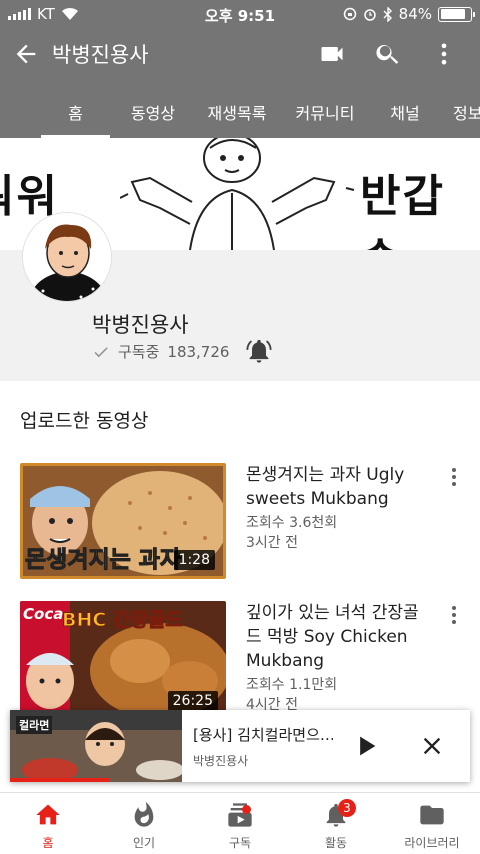 This screenshot has width=480, height=854. What do you see at coordinates (325, 109) in the screenshot?
I see `tab-community: 커뮤니티` at bounding box center [325, 109].